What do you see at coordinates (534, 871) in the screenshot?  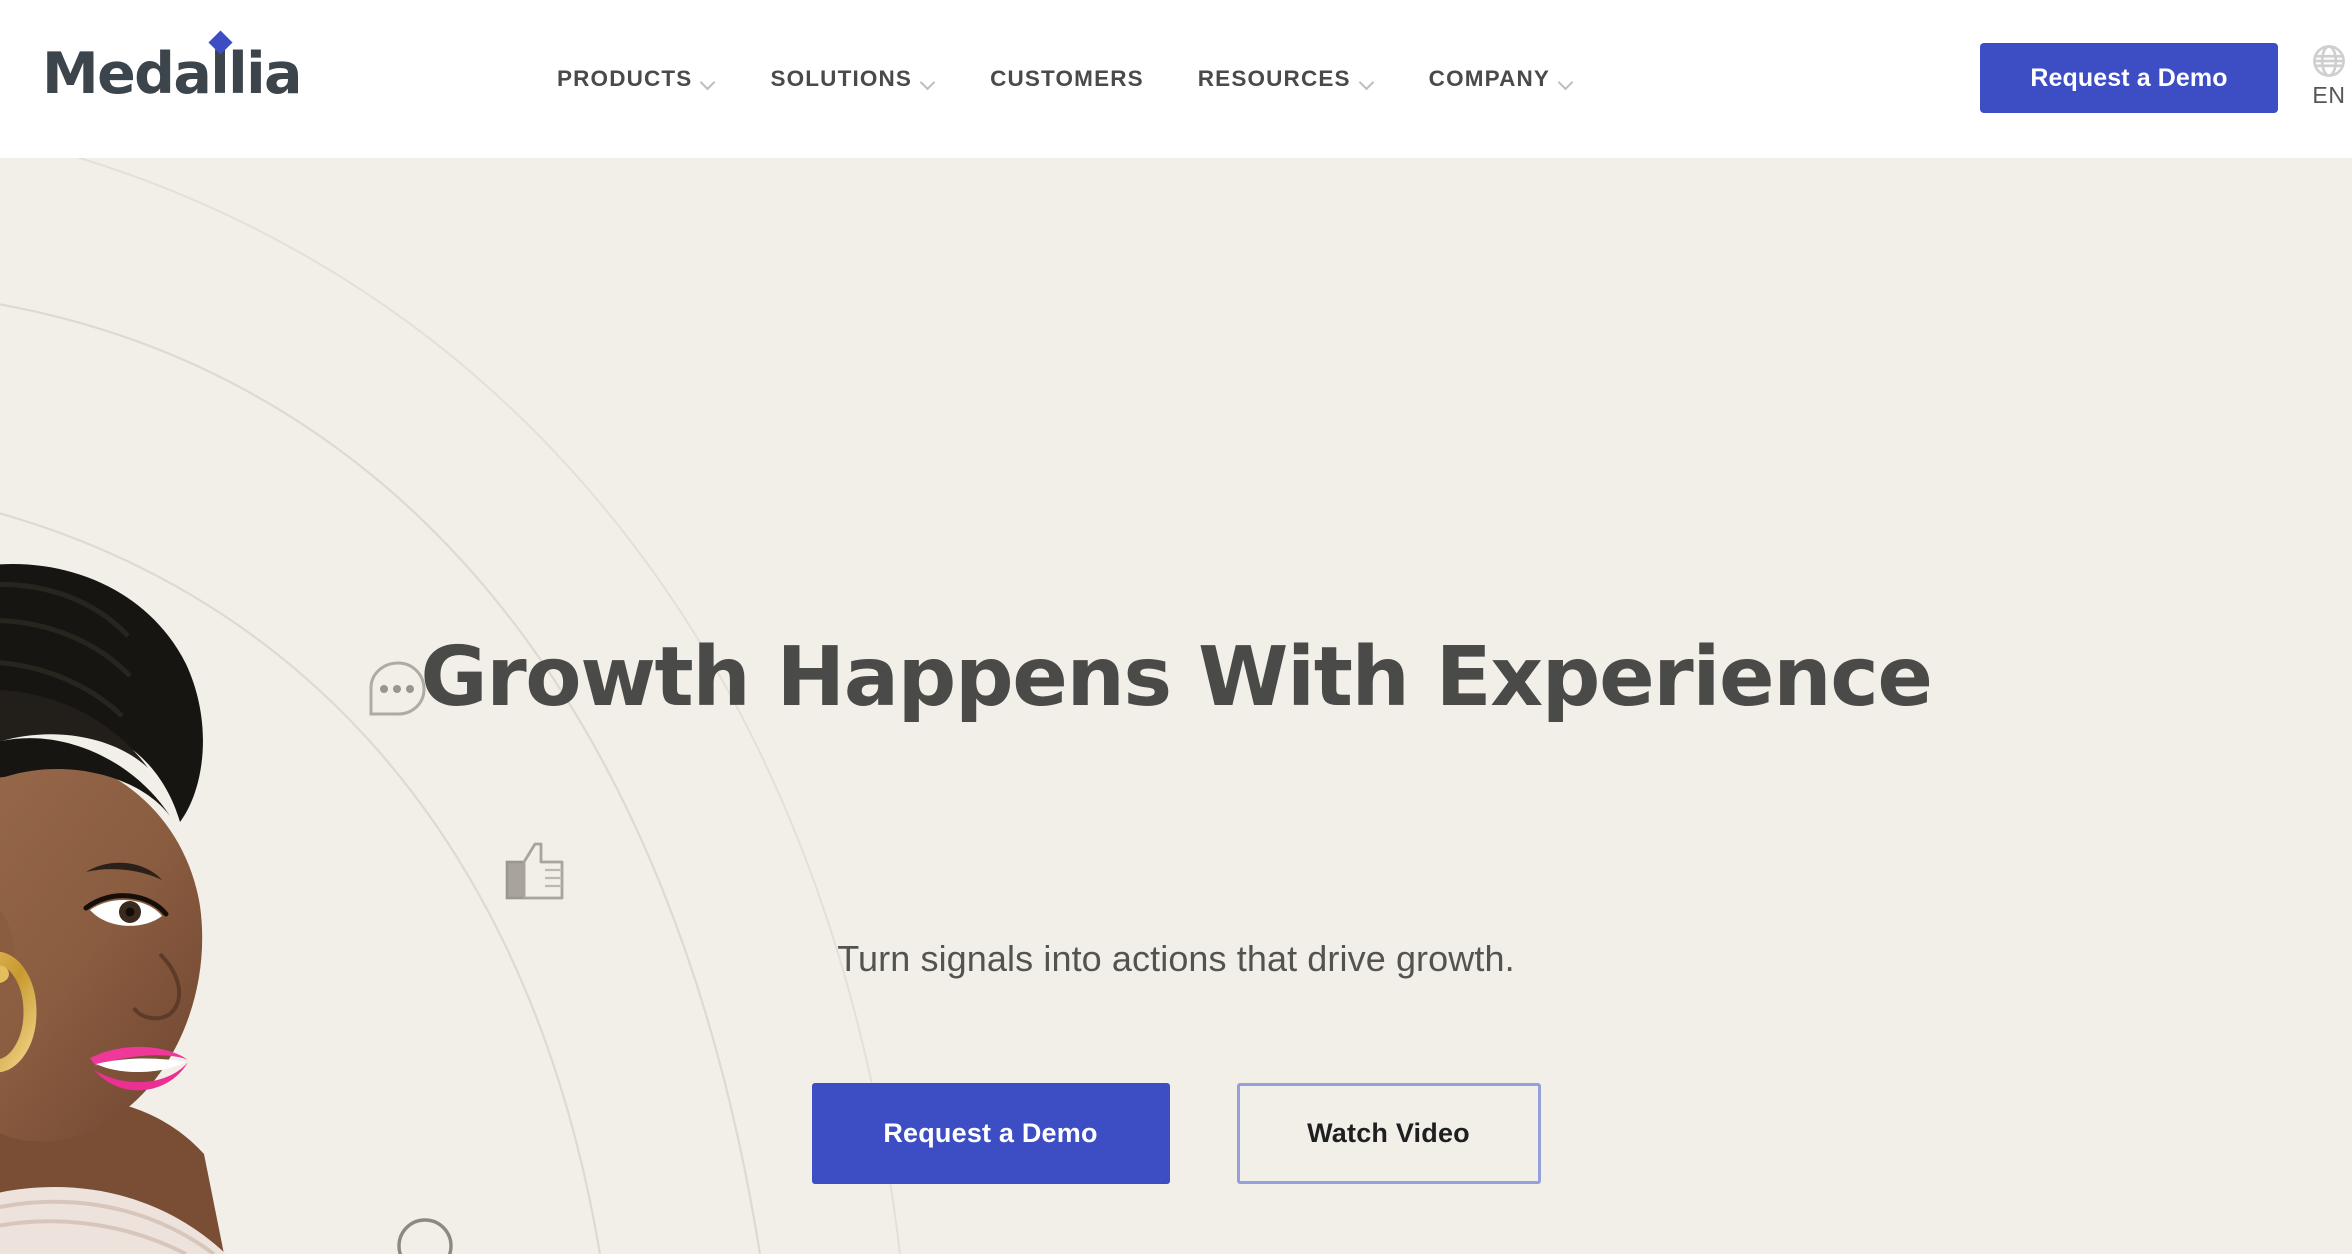 I see `thumbs-up-icon` at bounding box center [534, 871].